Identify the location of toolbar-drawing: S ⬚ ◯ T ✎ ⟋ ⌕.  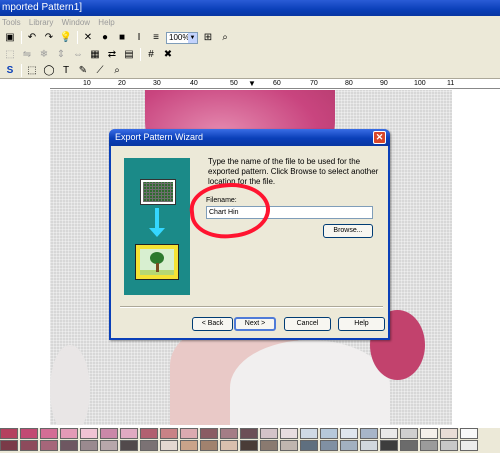
(250, 70).